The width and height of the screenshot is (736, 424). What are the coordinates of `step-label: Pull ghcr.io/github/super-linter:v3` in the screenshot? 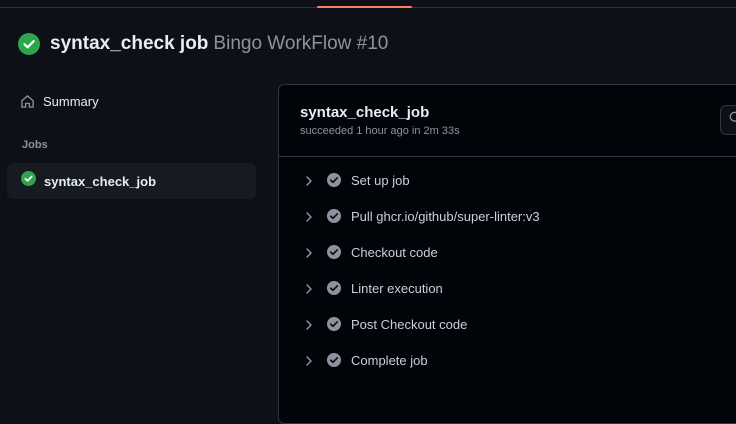 It's located at (445, 216).